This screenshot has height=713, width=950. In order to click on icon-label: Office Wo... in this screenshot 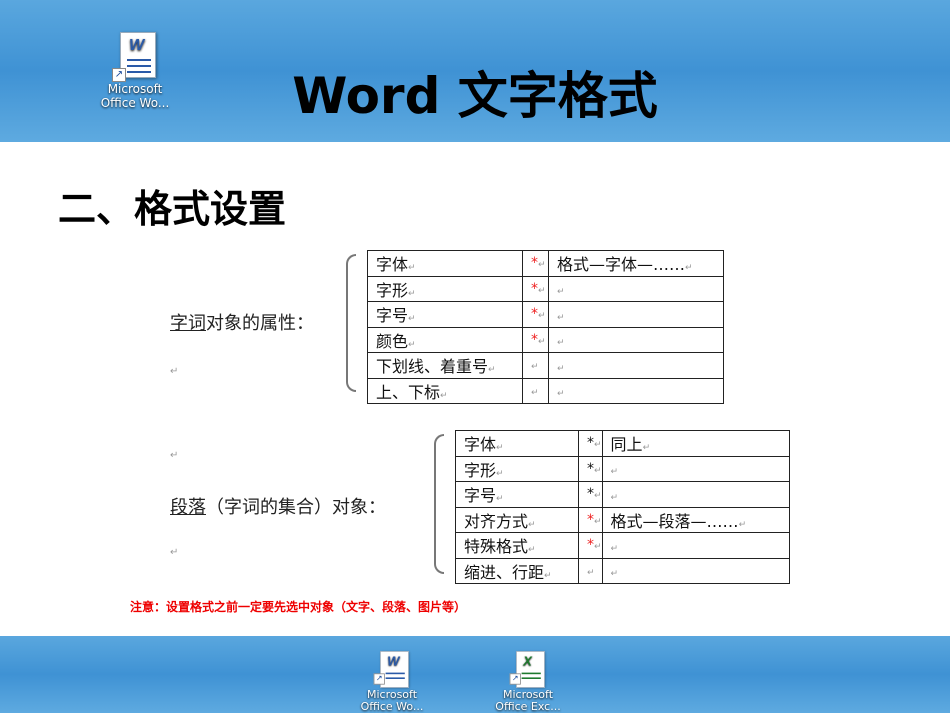, I will do `click(392, 706)`.